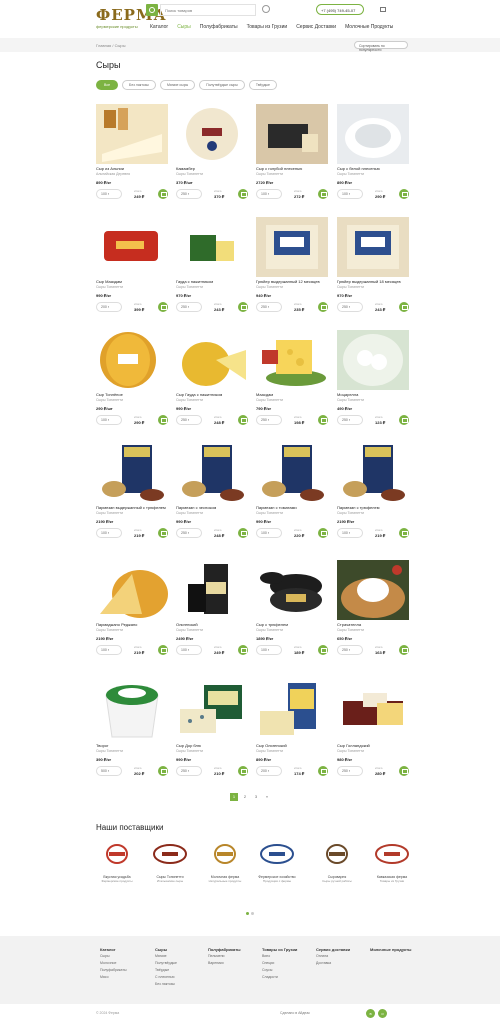 The width and height of the screenshot is (500, 1025). What do you see at coordinates (370, 1013) in the screenshot?
I see `vk-icon: в` at bounding box center [370, 1013].